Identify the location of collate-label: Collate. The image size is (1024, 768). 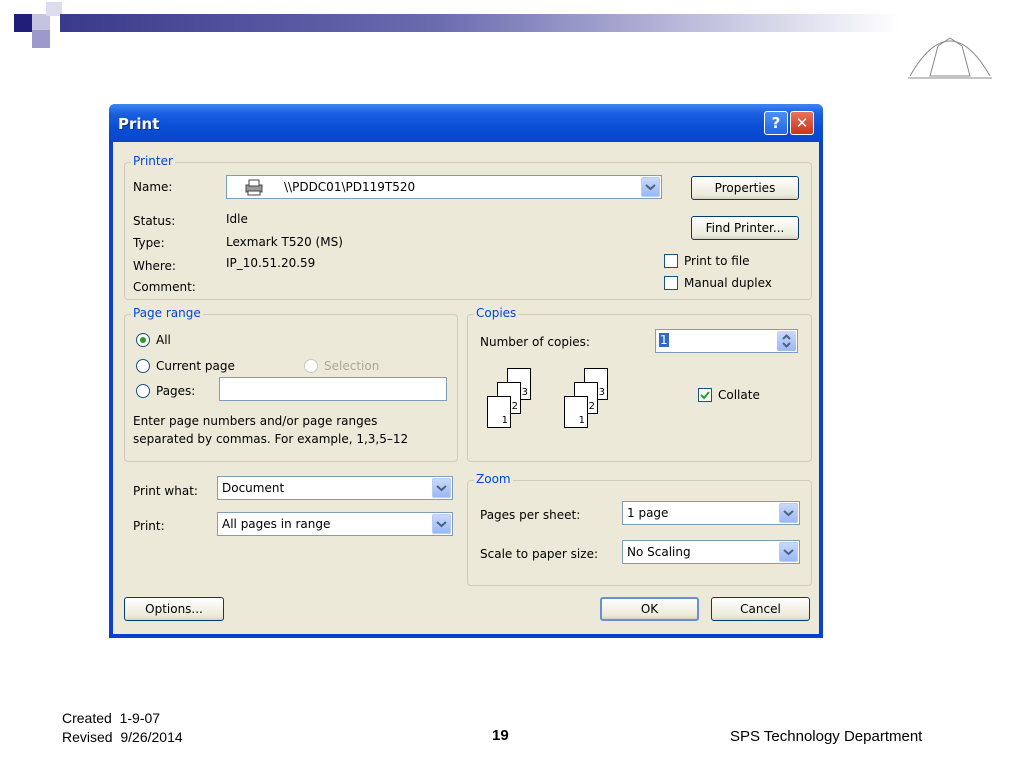
(739, 395).